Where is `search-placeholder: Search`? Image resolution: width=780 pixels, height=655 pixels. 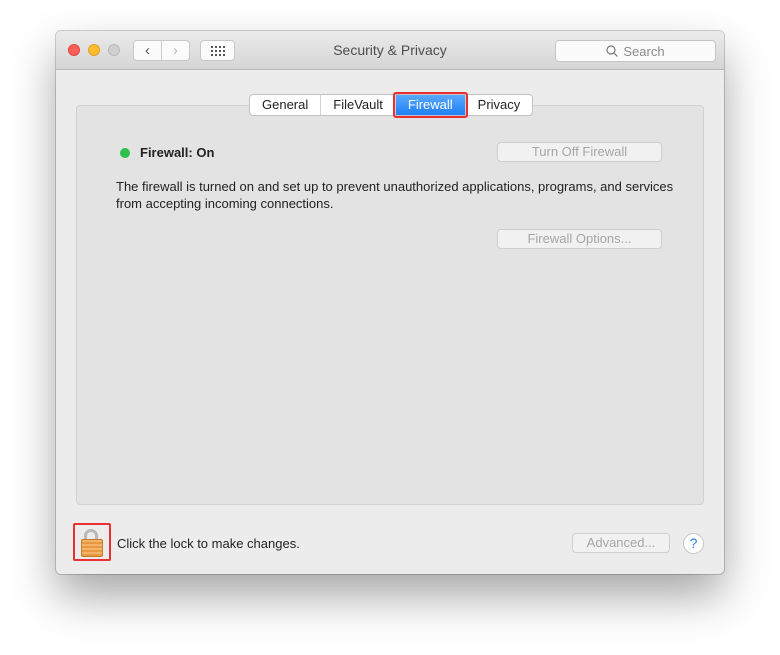 search-placeholder: Search is located at coordinates (644, 51).